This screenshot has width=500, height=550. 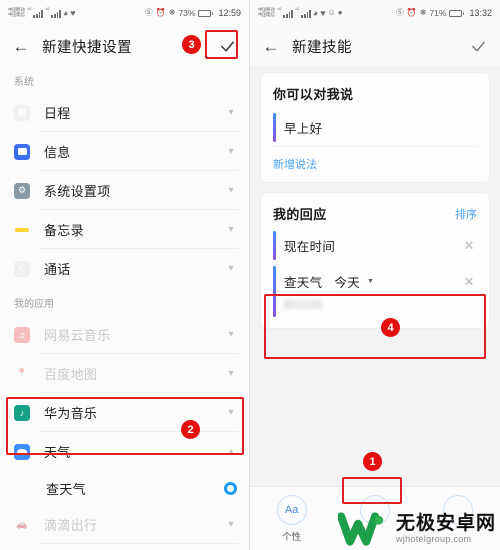 I want to click on list-item-label: 百度地图, so click(x=71, y=374).